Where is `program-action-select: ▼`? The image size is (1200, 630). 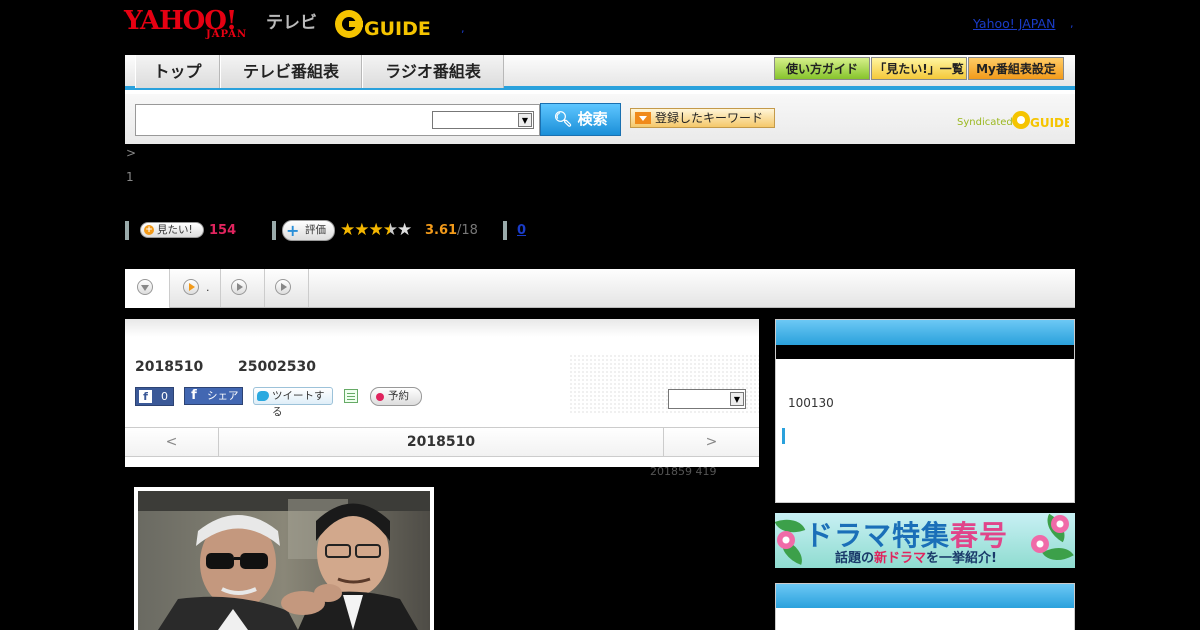 program-action-select: ▼ is located at coordinates (707, 399).